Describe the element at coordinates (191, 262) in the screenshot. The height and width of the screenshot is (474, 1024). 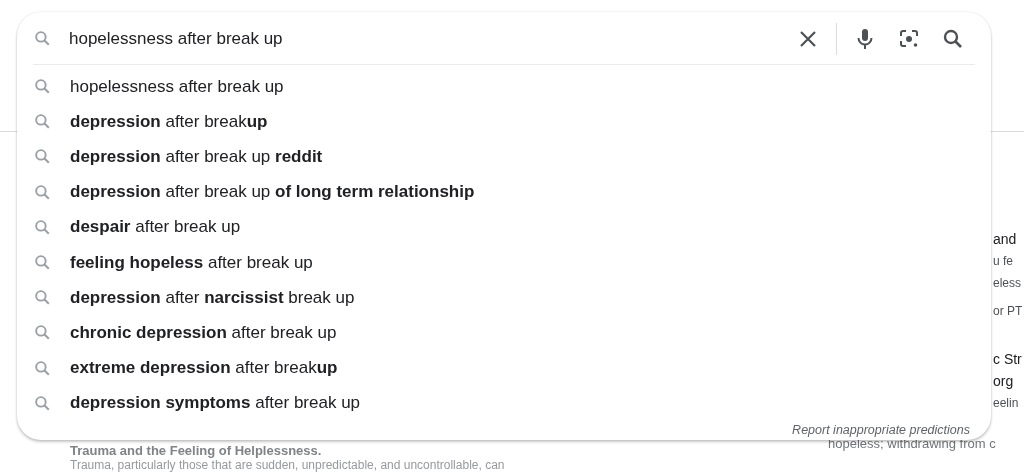
I see `suggestion-item: feeling hopeless after break up` at that location.